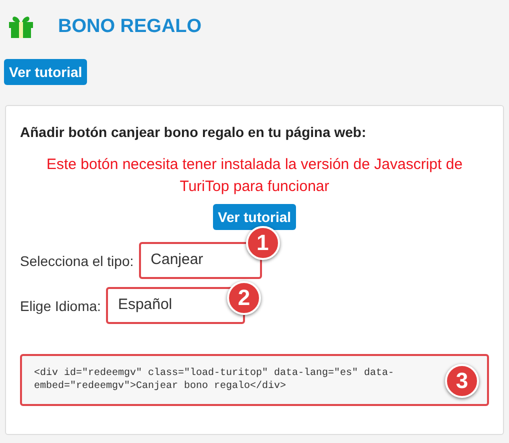  What do you see at coordinates (462, 381) in the screenshot?
I see `step-marker: 3` at bounding box center [462, 381].